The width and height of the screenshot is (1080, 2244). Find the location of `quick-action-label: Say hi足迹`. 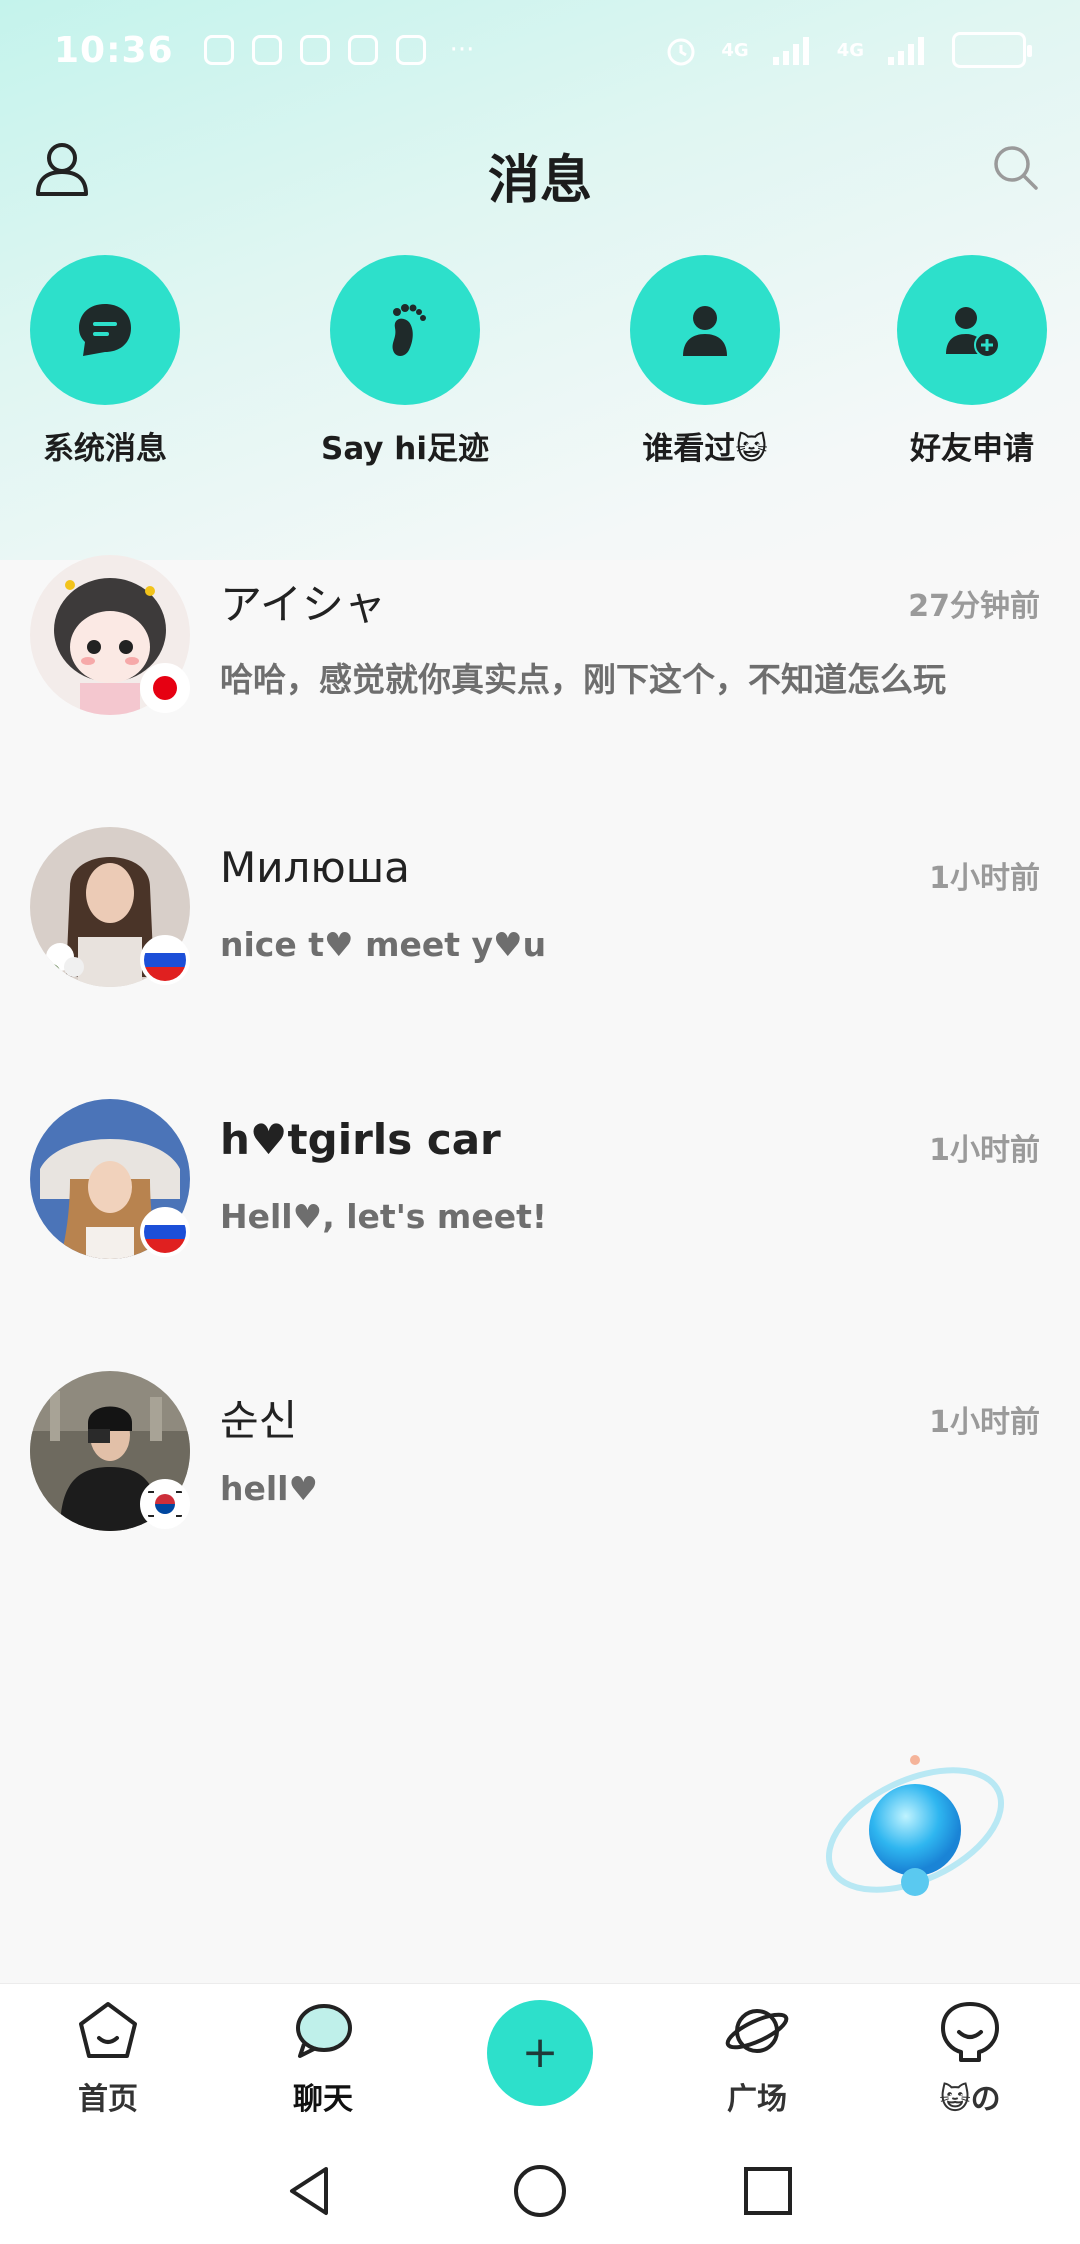

quick-action-label: Say hi足迹 is located at coordinates (405, 449).